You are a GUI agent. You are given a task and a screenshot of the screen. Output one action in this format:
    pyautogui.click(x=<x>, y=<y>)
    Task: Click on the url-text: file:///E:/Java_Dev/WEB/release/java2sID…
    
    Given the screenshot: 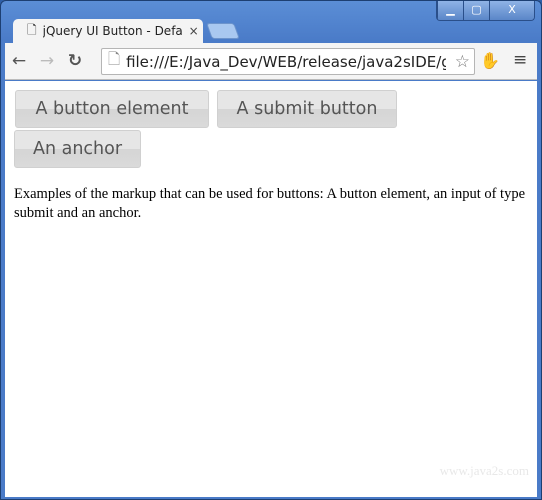 What is the action you would take?
    pyautogui.click(x=286, y=61)
    